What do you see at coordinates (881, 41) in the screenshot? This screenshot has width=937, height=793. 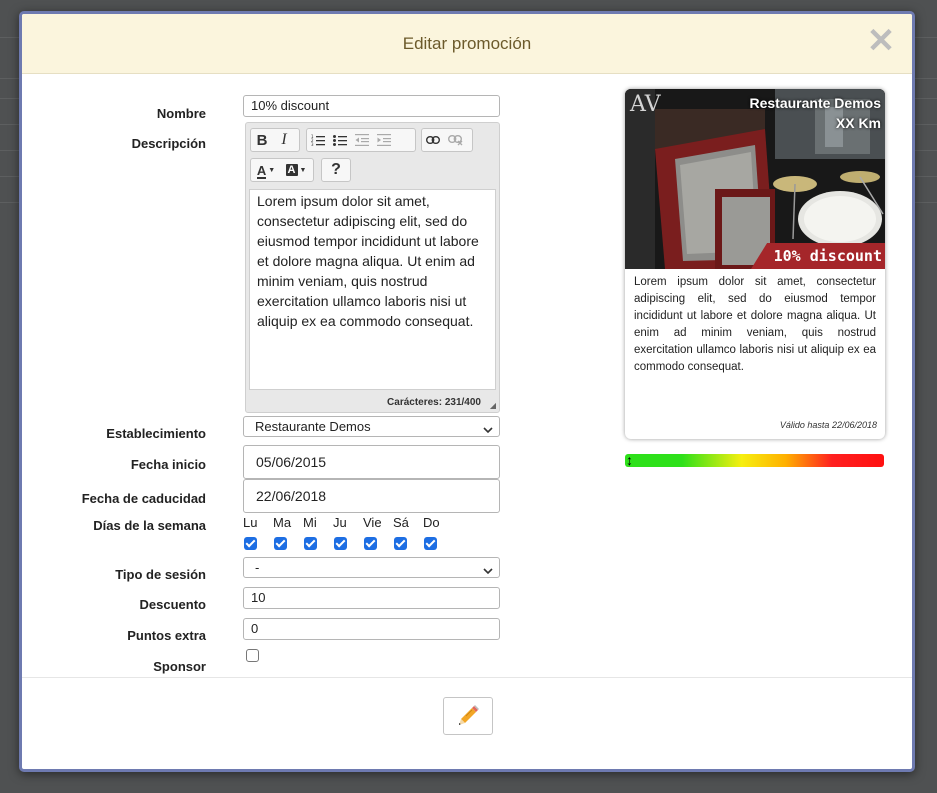 I see `close-icon: ✕` at bounding box center [881, 41].